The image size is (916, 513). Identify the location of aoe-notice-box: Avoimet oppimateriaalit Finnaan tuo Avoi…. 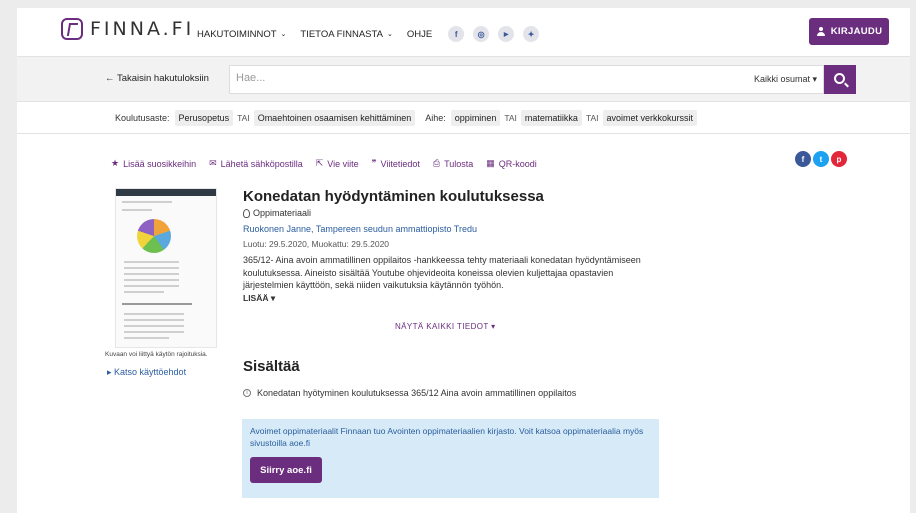
(450, 458).